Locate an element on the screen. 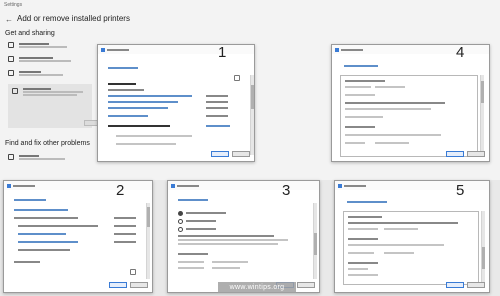 This screenshot has height=296, width=500. bluetooth-icon is located at coordinates (11, 157).